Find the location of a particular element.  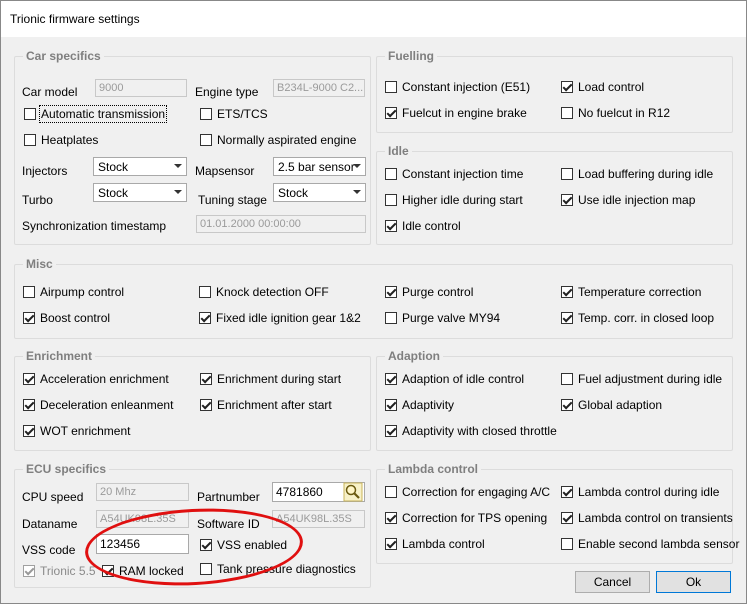

enrichment-after-start-checkbox: Enrichment after start is located at coordinates (266, 405).